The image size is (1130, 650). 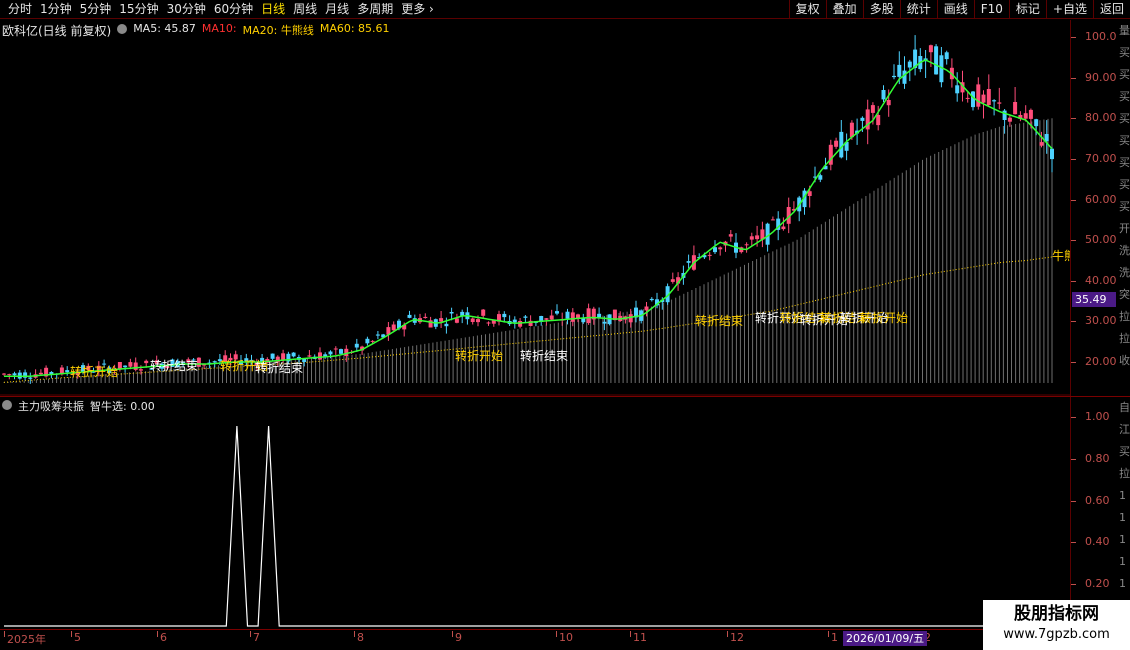 I want to click on price-tick: 40.00, so click(x=1094, y=280).